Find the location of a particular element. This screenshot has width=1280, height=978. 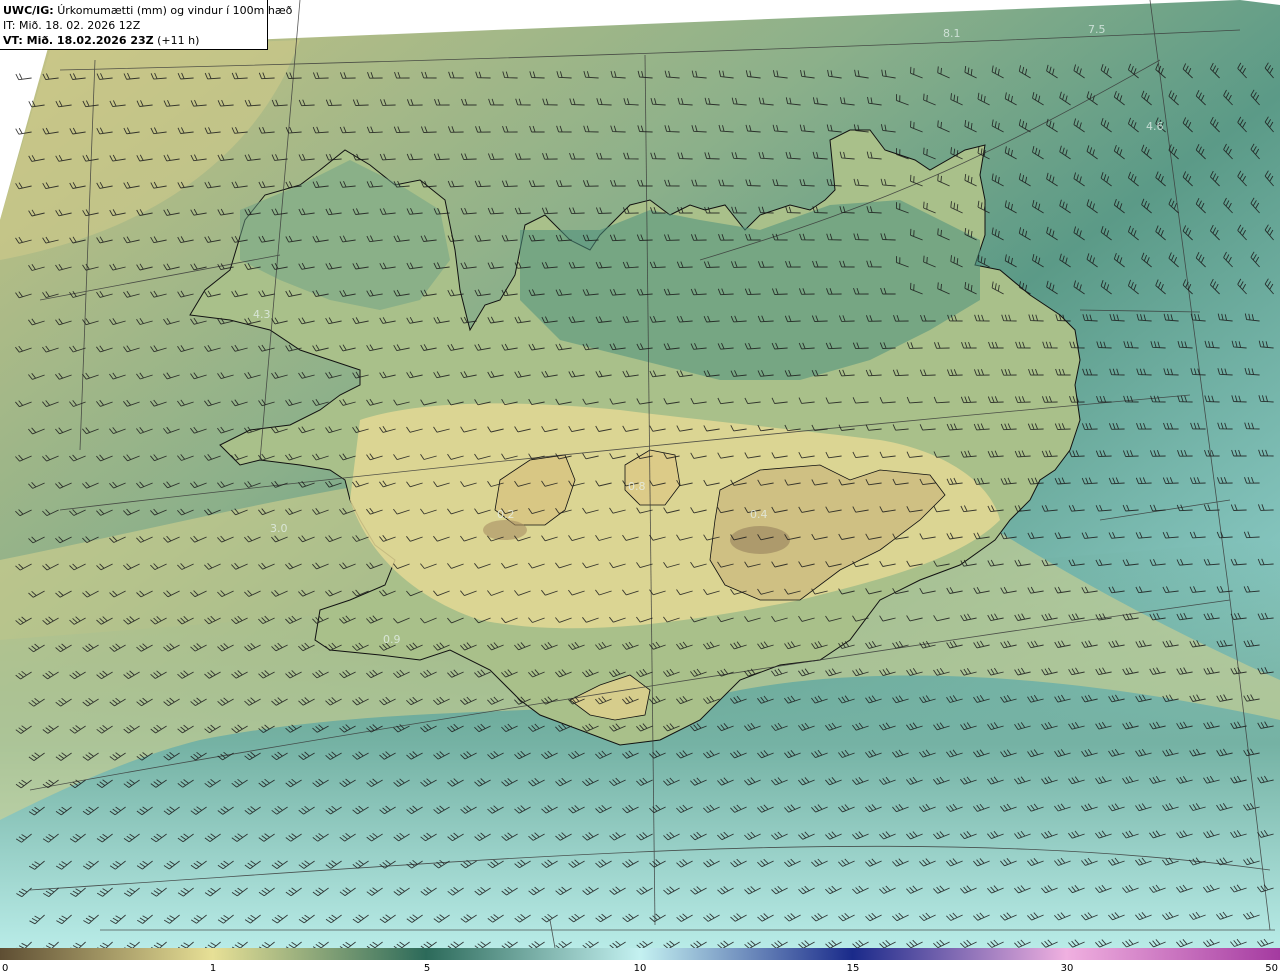

colorbar-tick: 15 is located at coordinates (853, 968).